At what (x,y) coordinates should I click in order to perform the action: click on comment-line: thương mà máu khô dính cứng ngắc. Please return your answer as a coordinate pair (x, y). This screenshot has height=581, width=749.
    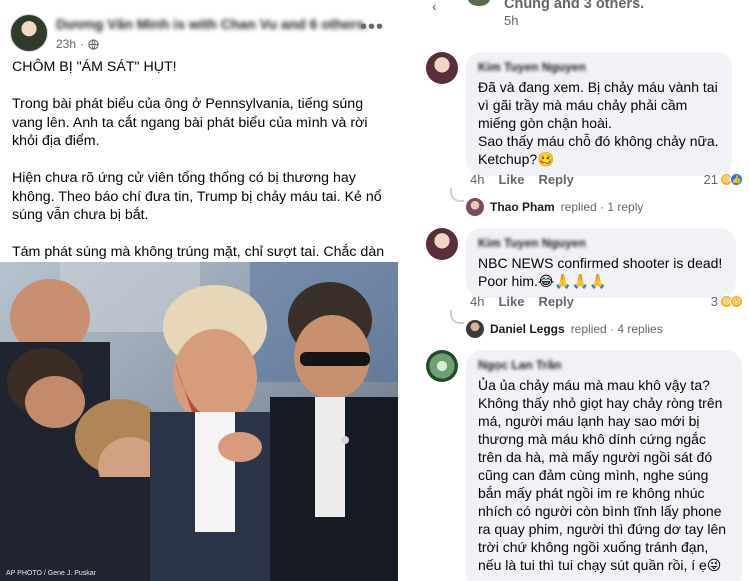
    Looking at the image, I should click on (592, 439).